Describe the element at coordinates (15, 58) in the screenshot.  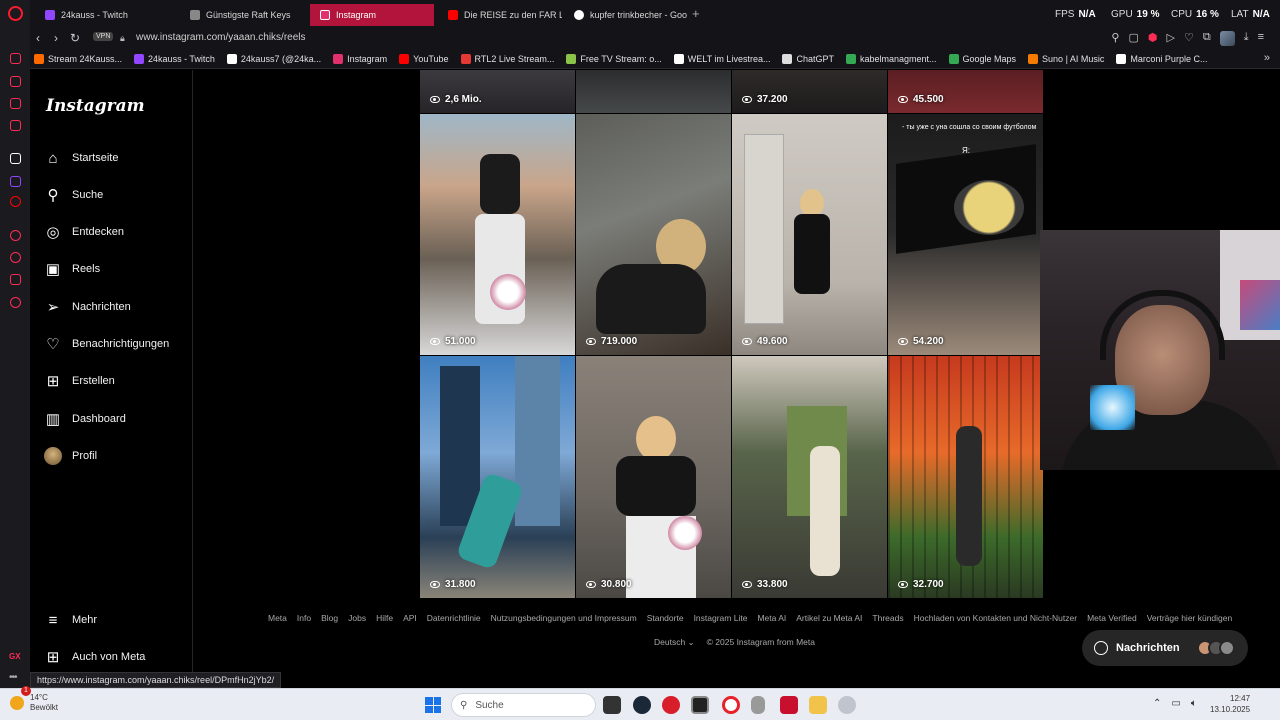
I see `gx-corner-icon` at that location.